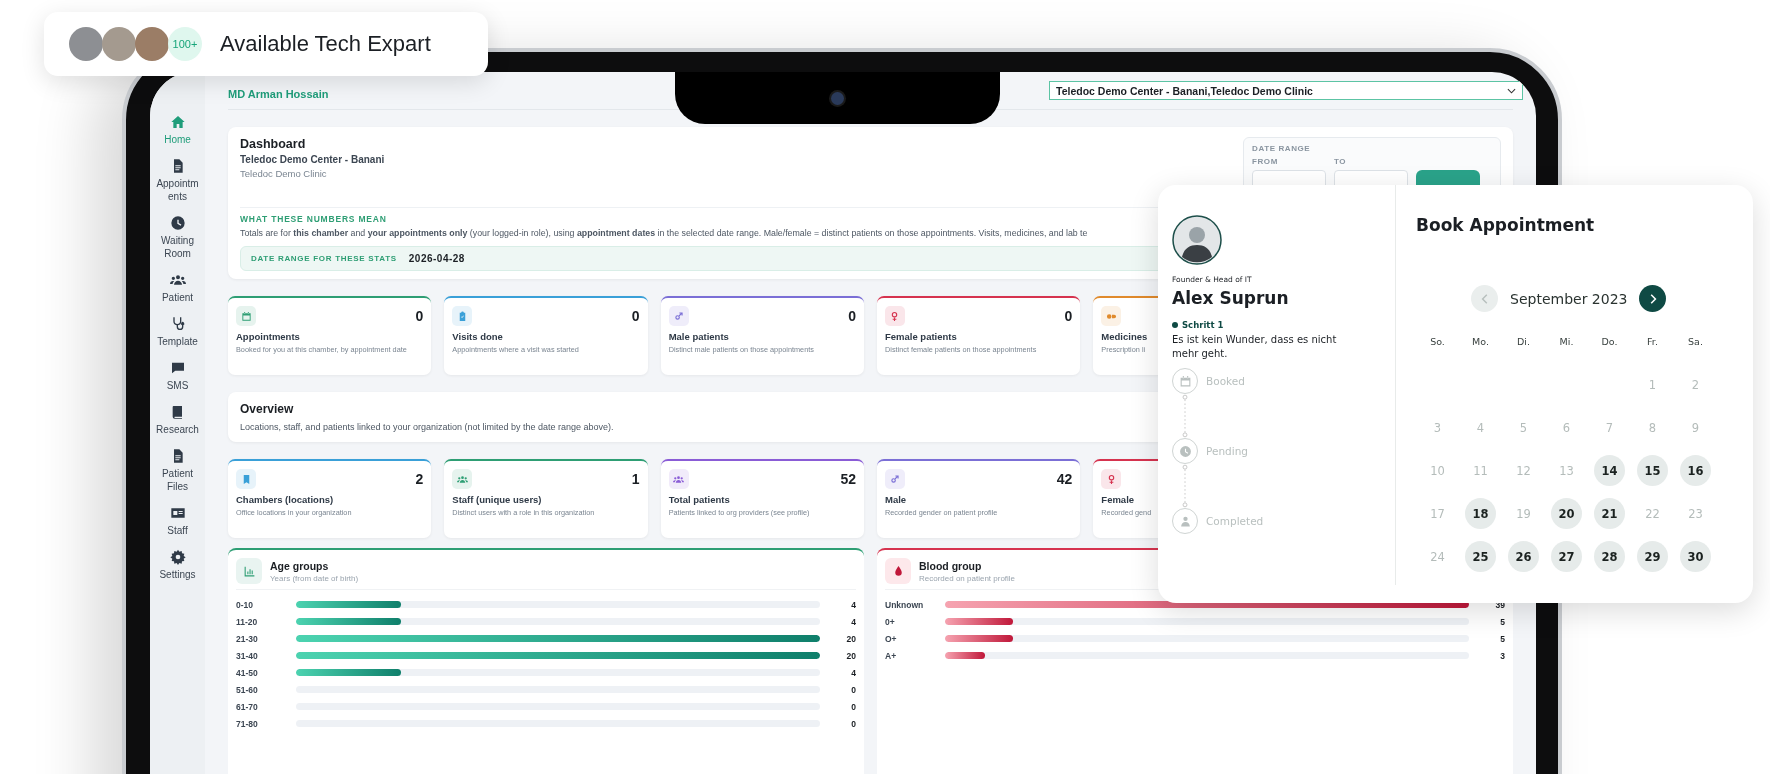  What do you see at coordinates (246, 479) in the screenshot?
I see `bookmark-icon` at bounding box center [246, 479].